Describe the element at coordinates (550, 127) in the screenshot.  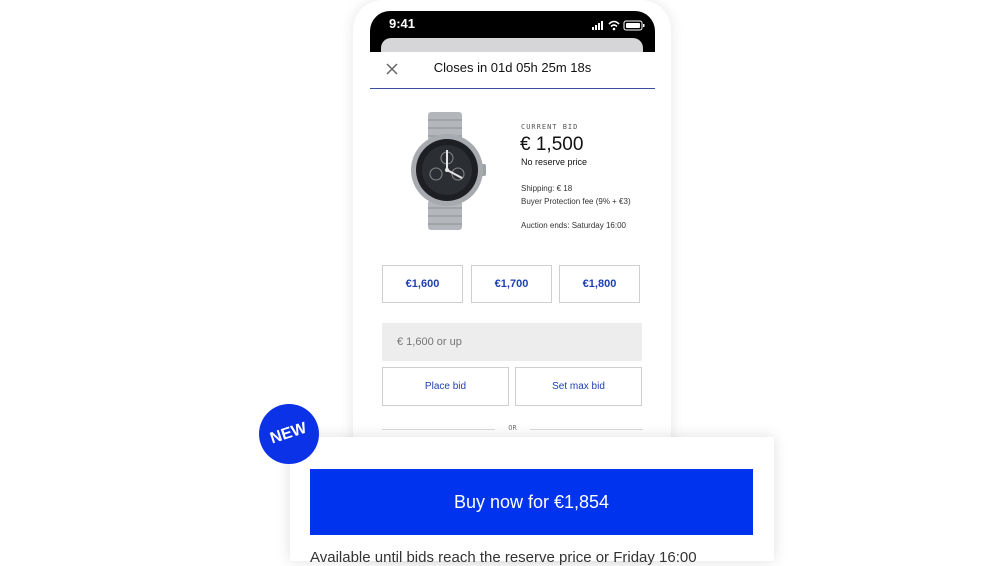
I see `current-bid-label: CURRENT BID` at that location.